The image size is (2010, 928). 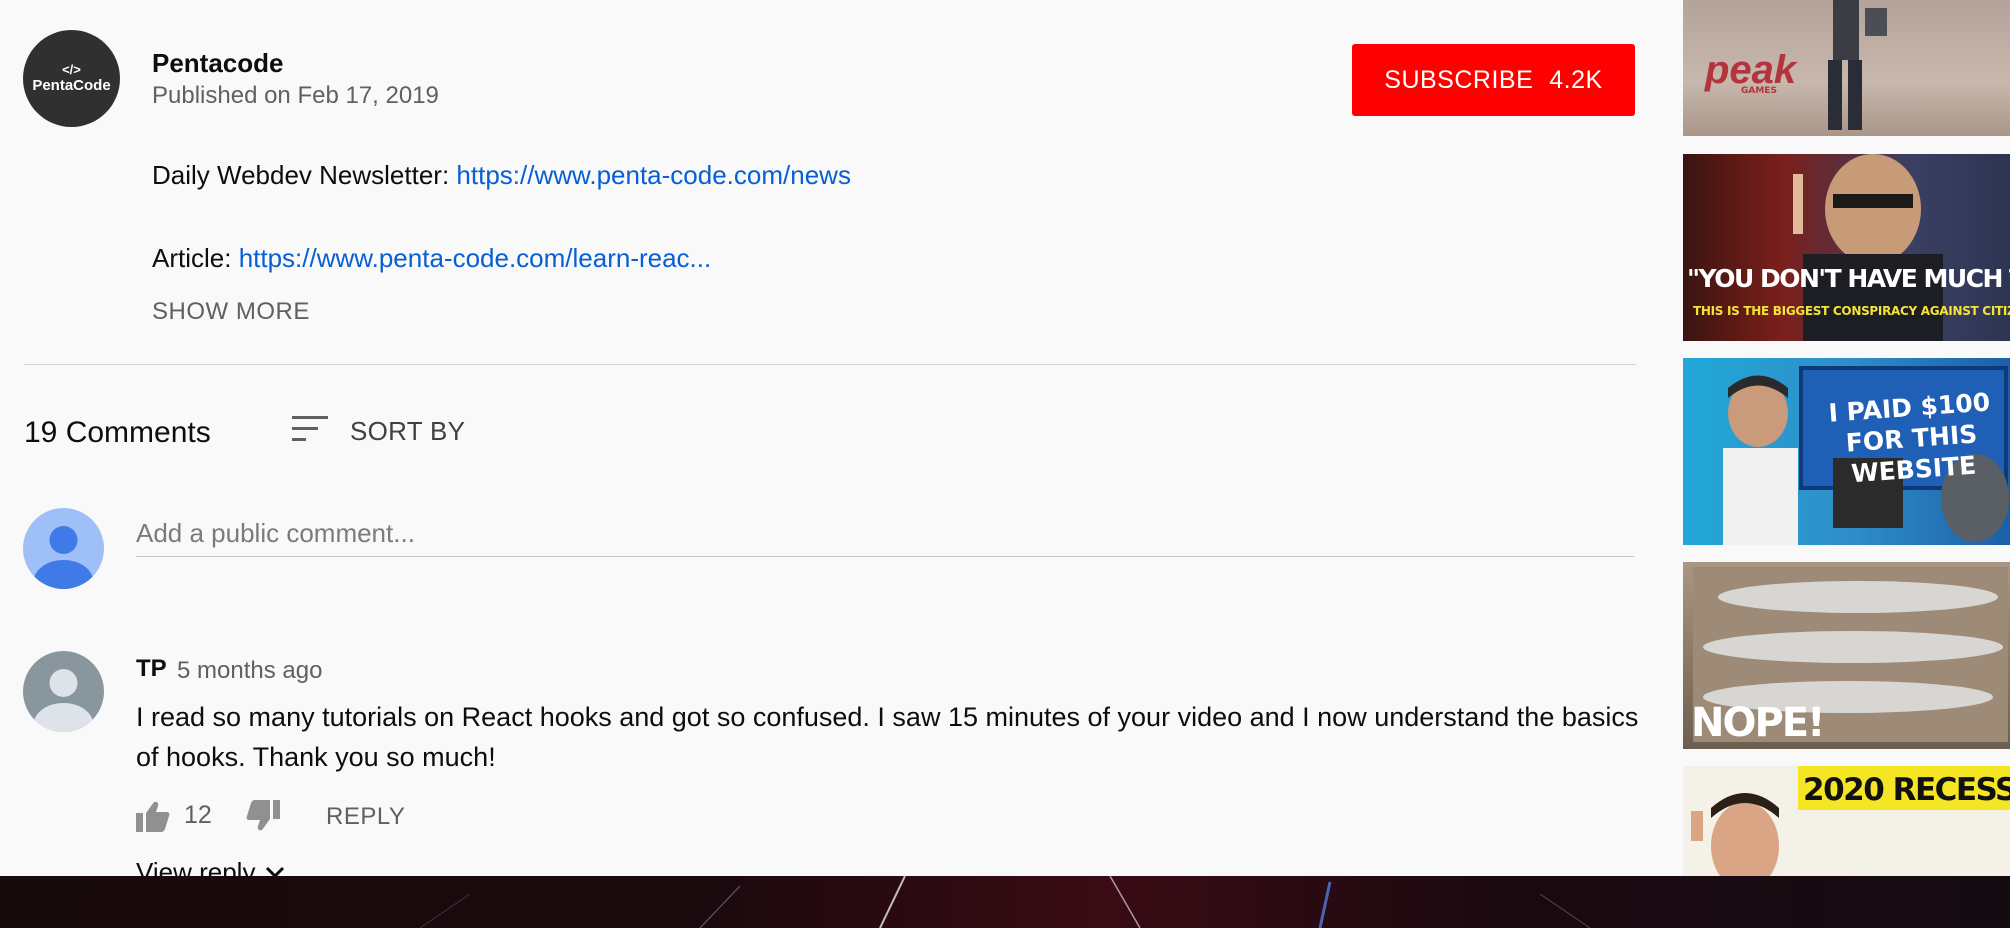 I want to click on sort-by-label: SORT BY, so click(x=408, y=431).